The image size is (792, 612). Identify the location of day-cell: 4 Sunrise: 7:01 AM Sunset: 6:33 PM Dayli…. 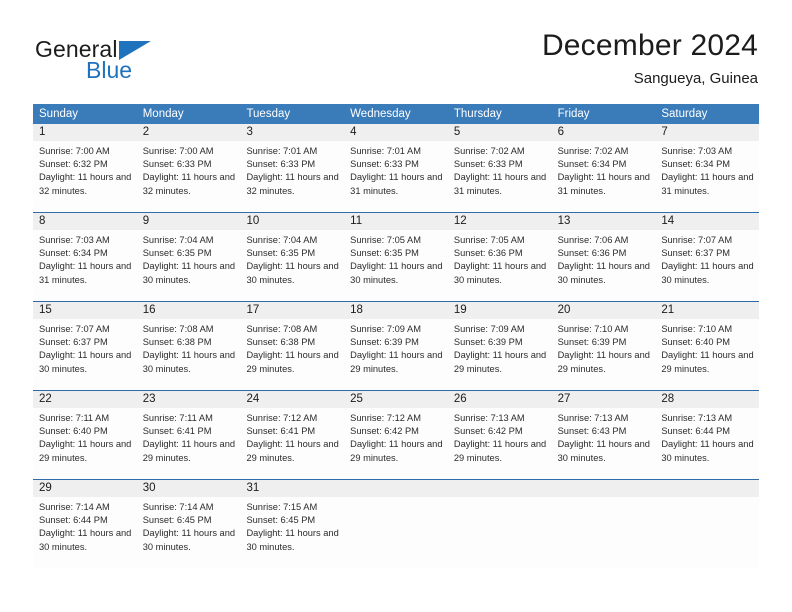
(396, 168).